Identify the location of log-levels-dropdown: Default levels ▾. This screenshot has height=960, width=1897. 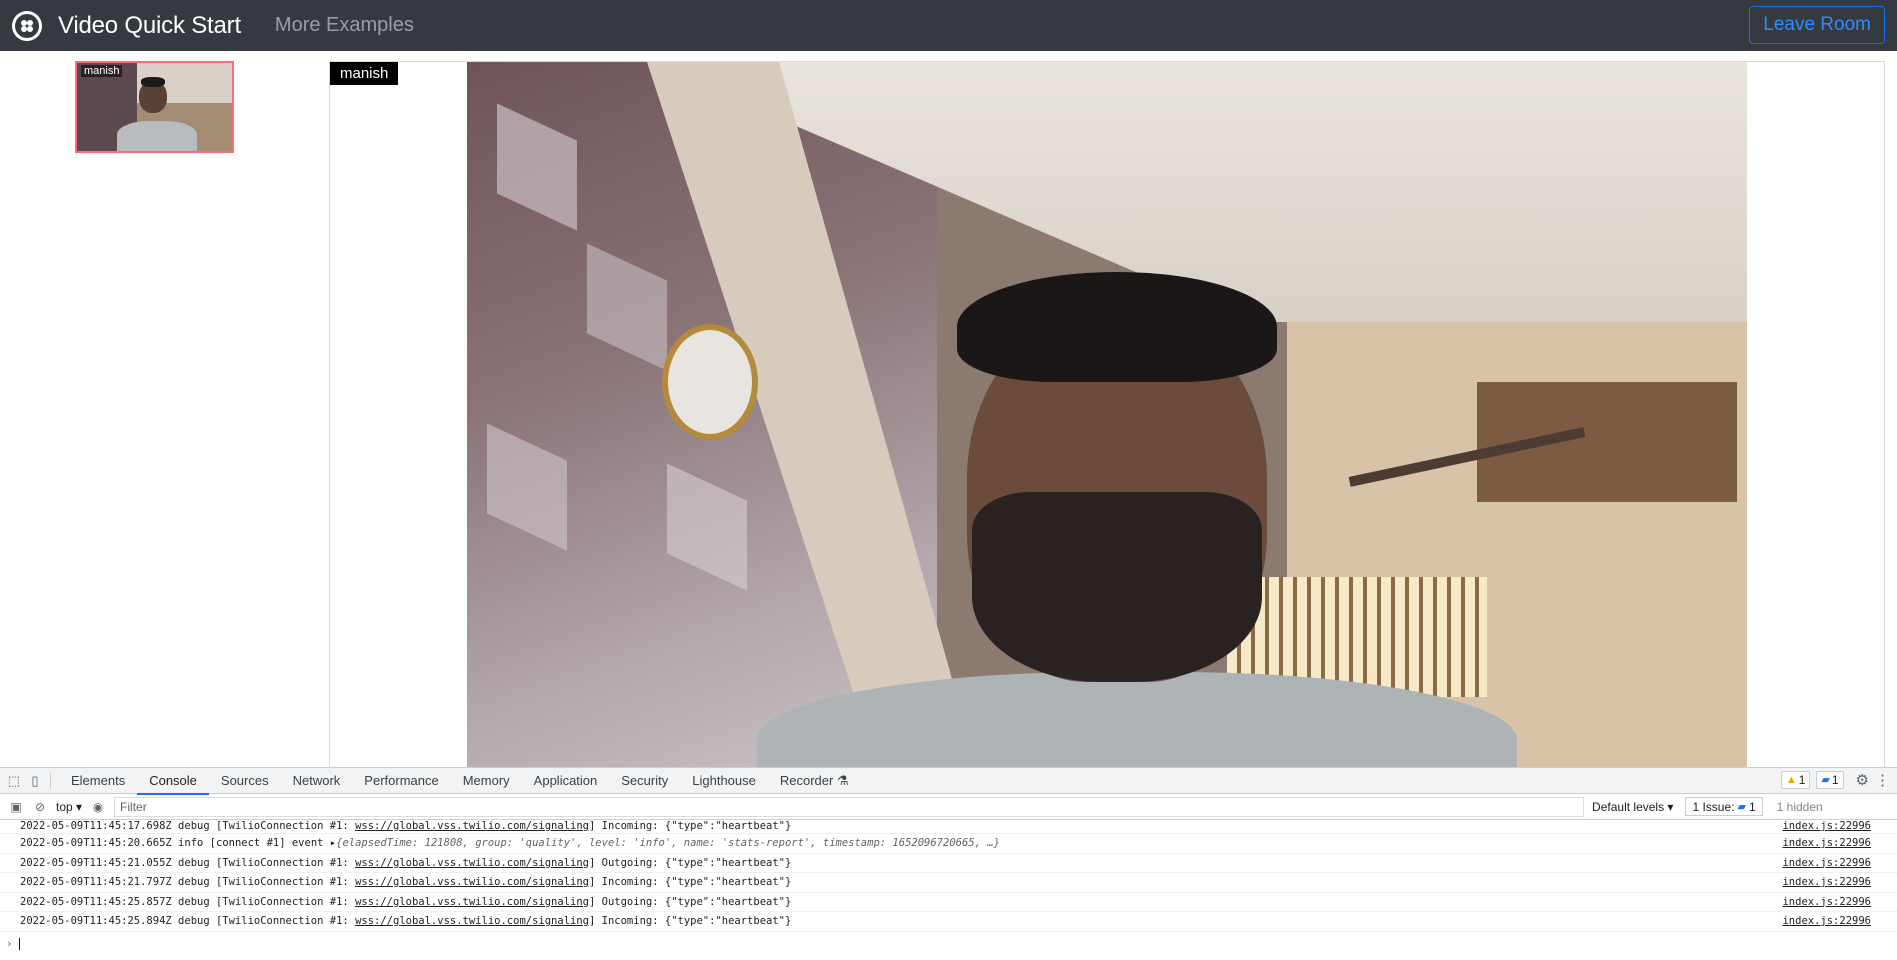
(1632, 807).